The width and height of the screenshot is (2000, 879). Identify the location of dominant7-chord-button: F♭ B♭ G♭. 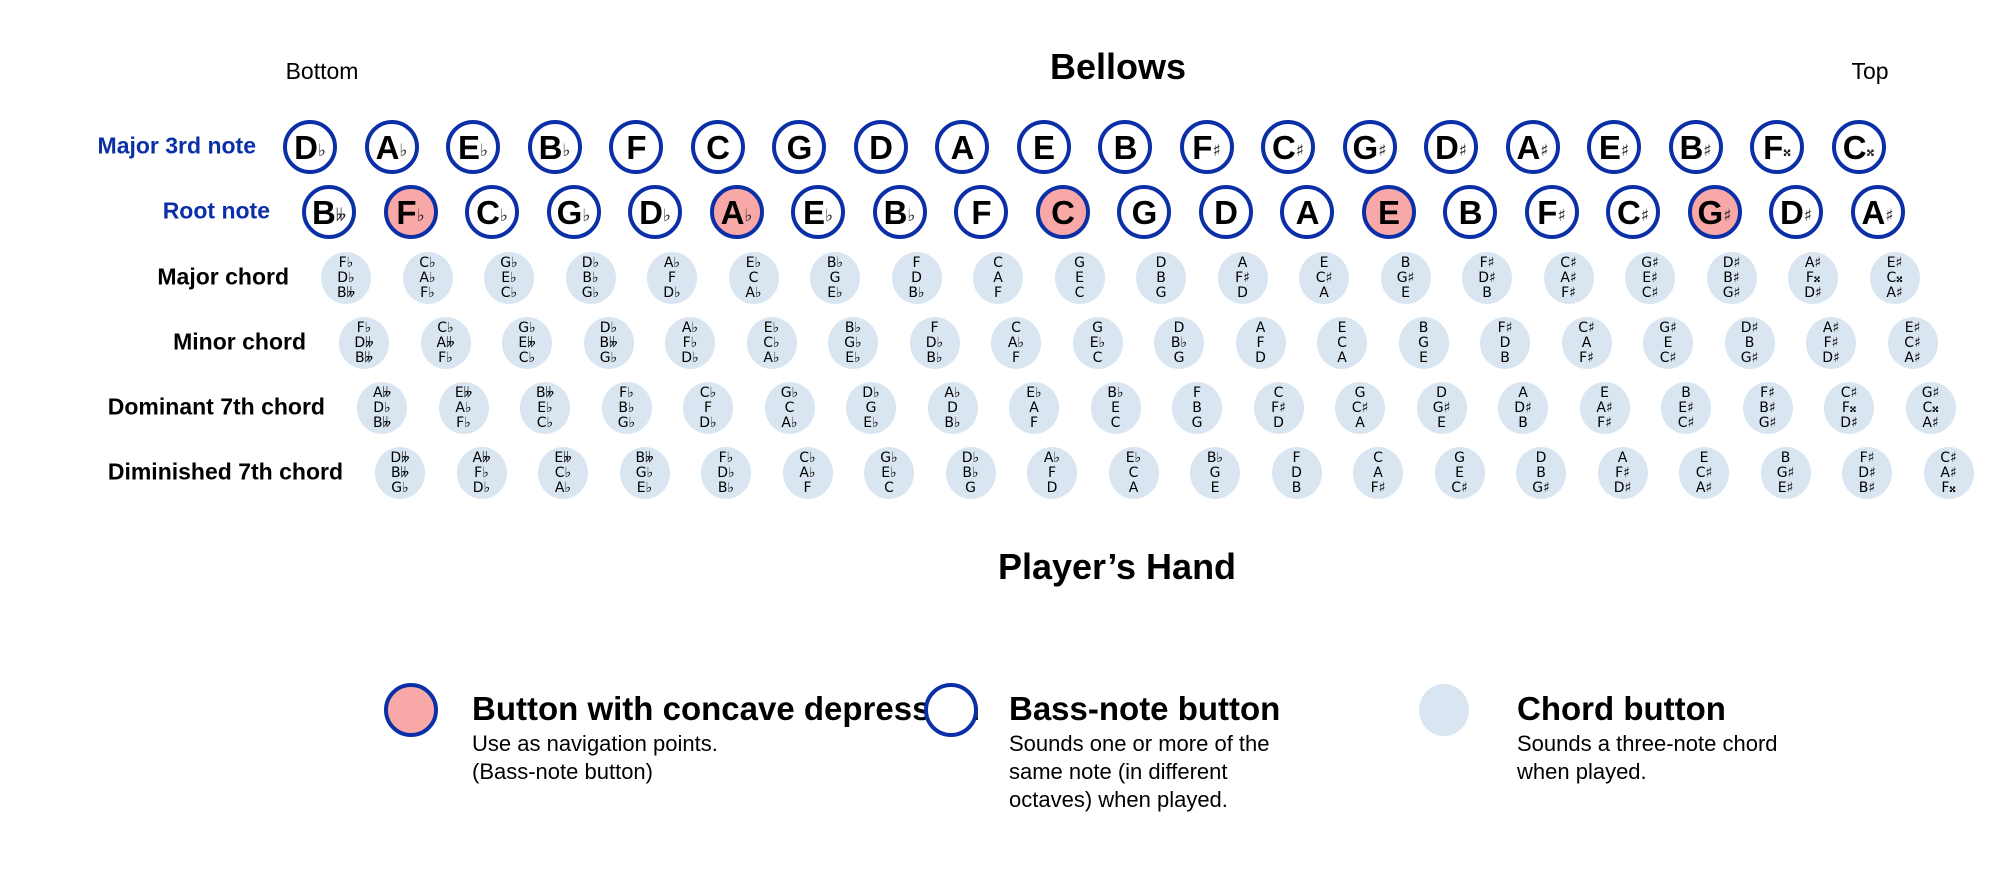
(626, 408).